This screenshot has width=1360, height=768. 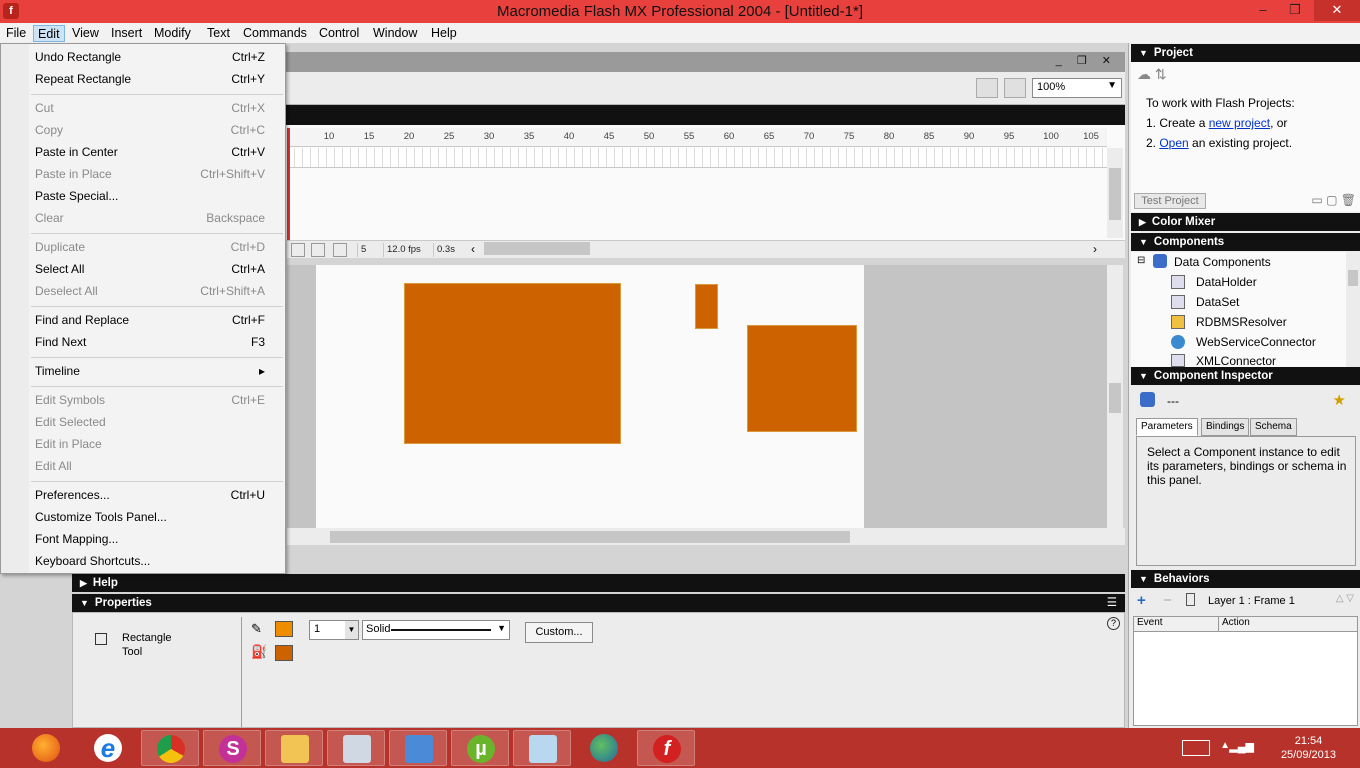 I want to click on menu-item-paste-in-center: Paste in Center Ctrl+V, so click(x=153, y=152).